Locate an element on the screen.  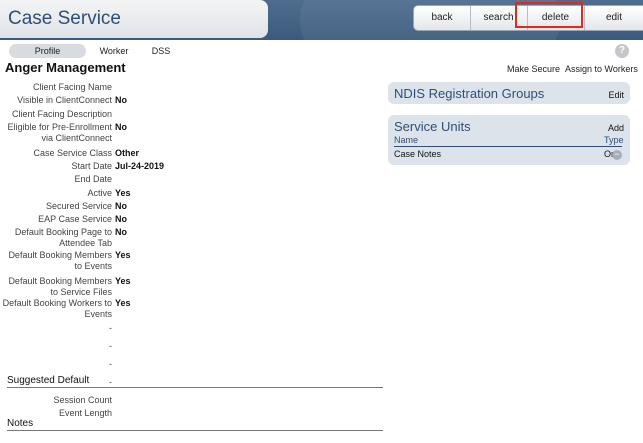
back-button: back is located at coordinates (442, 18).